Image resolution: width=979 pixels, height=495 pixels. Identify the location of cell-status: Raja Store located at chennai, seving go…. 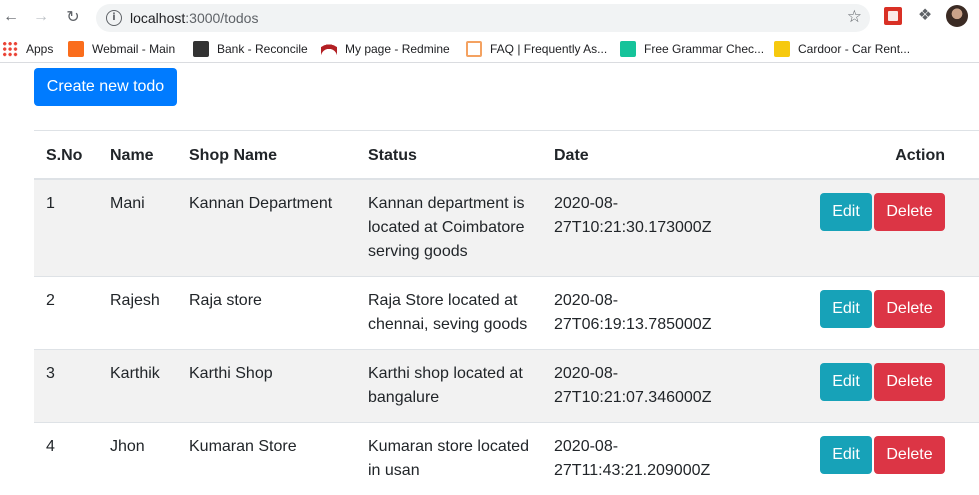
(449, 313).